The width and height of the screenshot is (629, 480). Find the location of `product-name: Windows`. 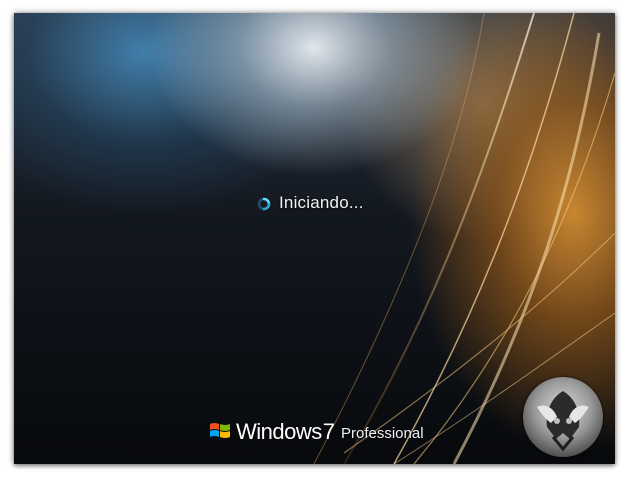

product-name: Windows is located at coordinates (279, 431).